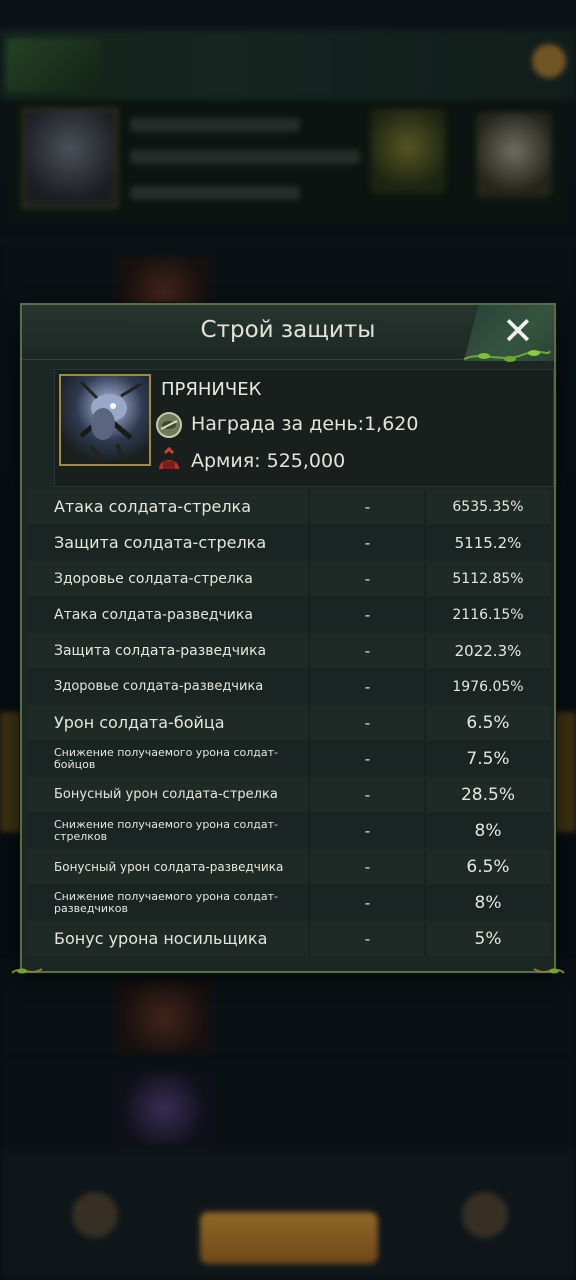  I want to click on vine-decoration-icon, so click(507, 356).